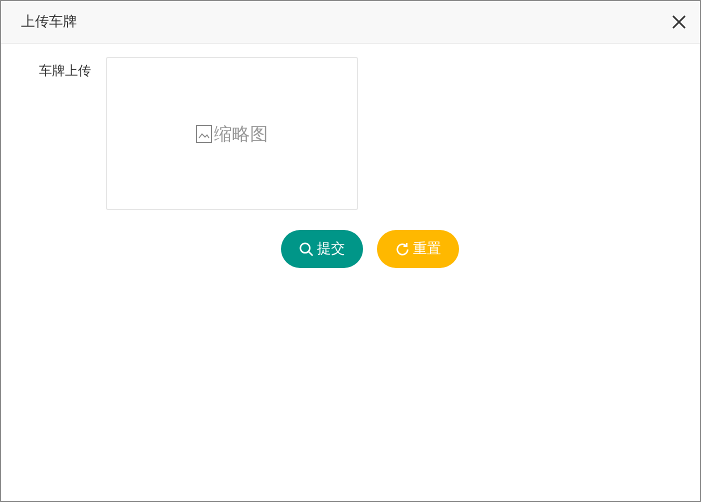 Image resolution: width=701 pixels, height=502 pixels. Describe the element at coordinates (306, 249) in the screenshot. I see `search-icon` at that location.